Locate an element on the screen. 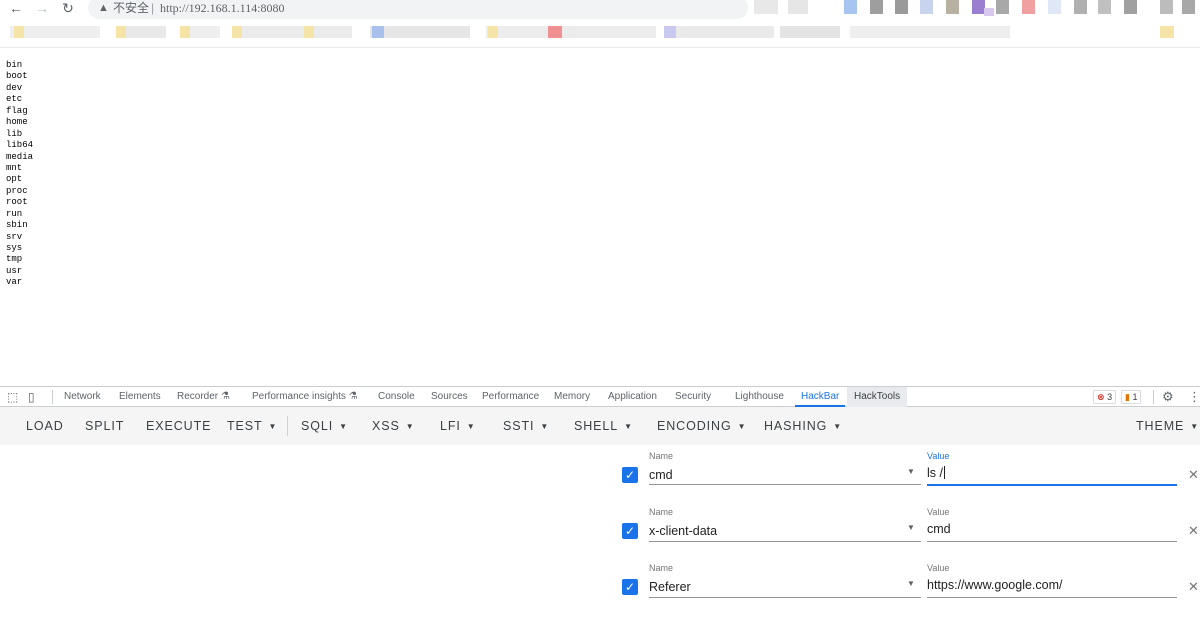 The width and height of the screenshot is (1200, 618). xss-menu-button: XSS ▼ is located at coordinates (393, 426).